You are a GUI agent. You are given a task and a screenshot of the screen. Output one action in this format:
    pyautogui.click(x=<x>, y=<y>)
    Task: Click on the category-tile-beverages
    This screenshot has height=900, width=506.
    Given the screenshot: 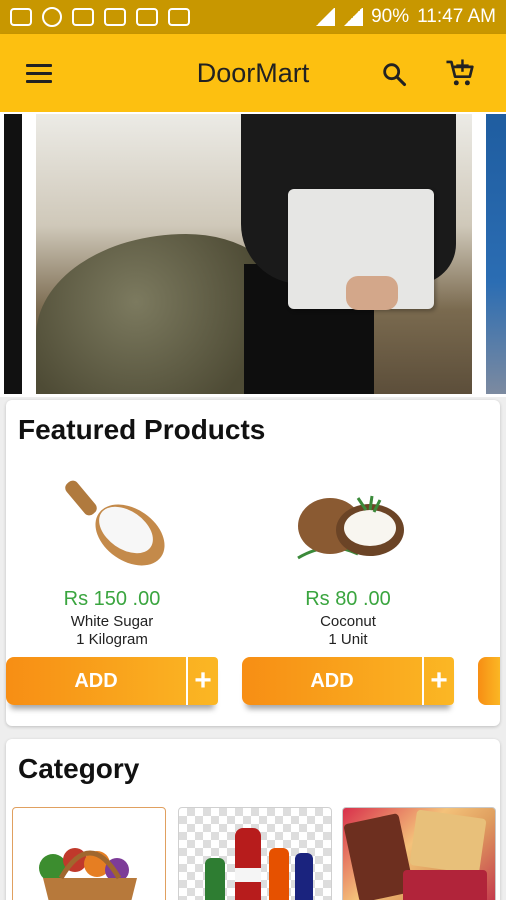 What is the action you would take?
    pyautogui.click(x=255, y=853)
    